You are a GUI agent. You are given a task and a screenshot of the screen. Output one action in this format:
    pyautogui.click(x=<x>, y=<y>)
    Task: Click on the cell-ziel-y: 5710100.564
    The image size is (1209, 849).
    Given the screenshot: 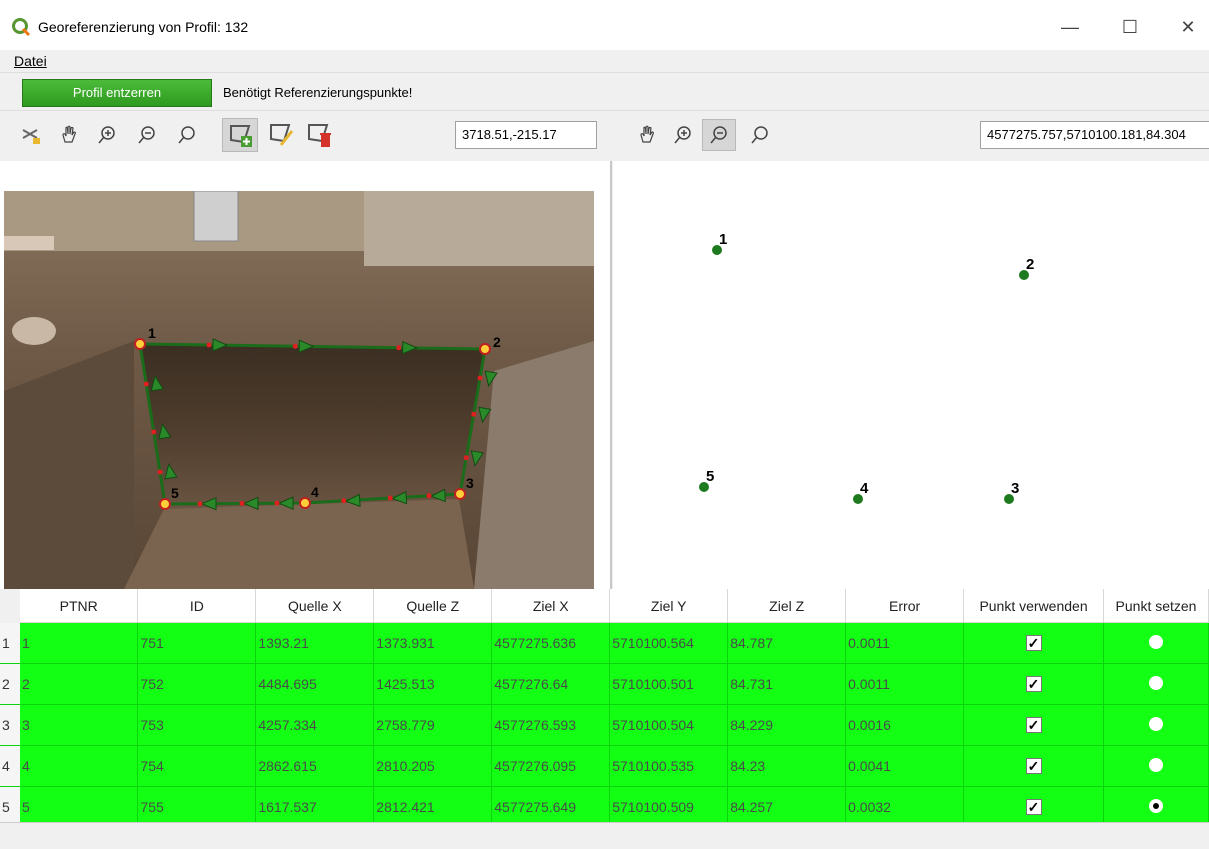 What is the action you would take?
    pyautogui.click(x=669, y=643)
    